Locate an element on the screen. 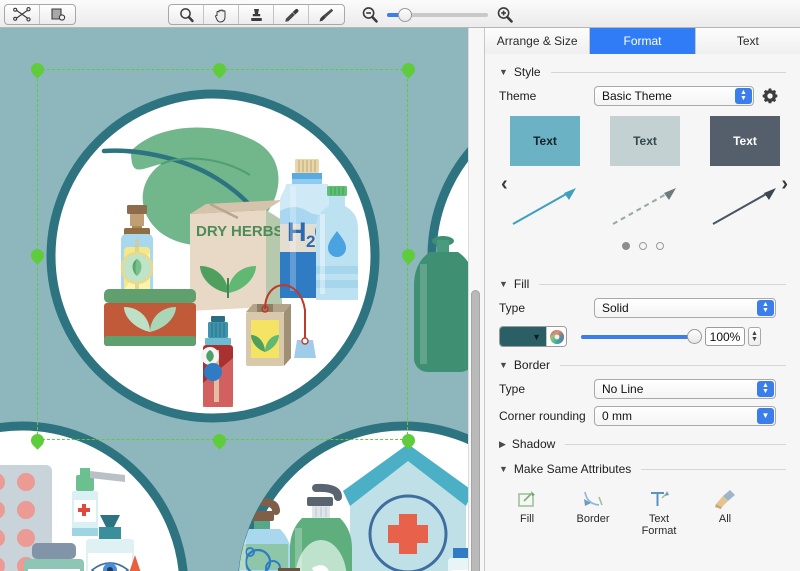 The image size is (800, 571). color-wheel-icon is located at coordinates (556, 336).